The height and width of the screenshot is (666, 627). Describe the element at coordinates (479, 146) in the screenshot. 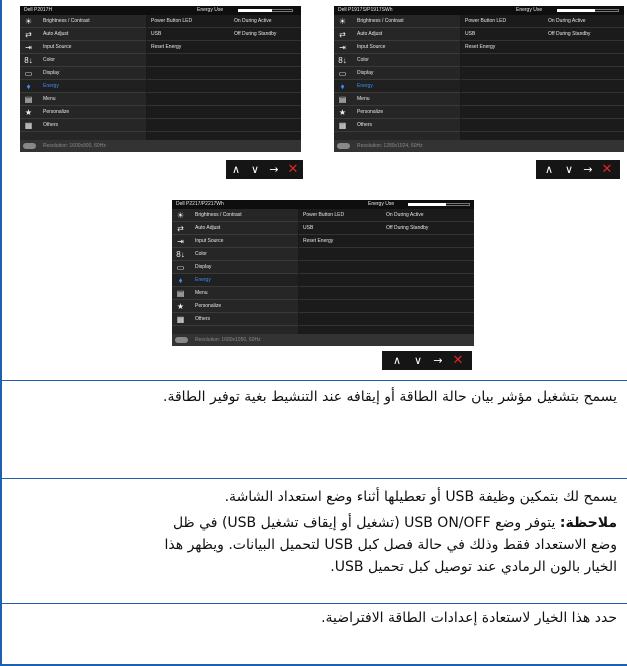

I see `osd-status-bar: Resolution: 1280x1024, 60Hz` at that location.